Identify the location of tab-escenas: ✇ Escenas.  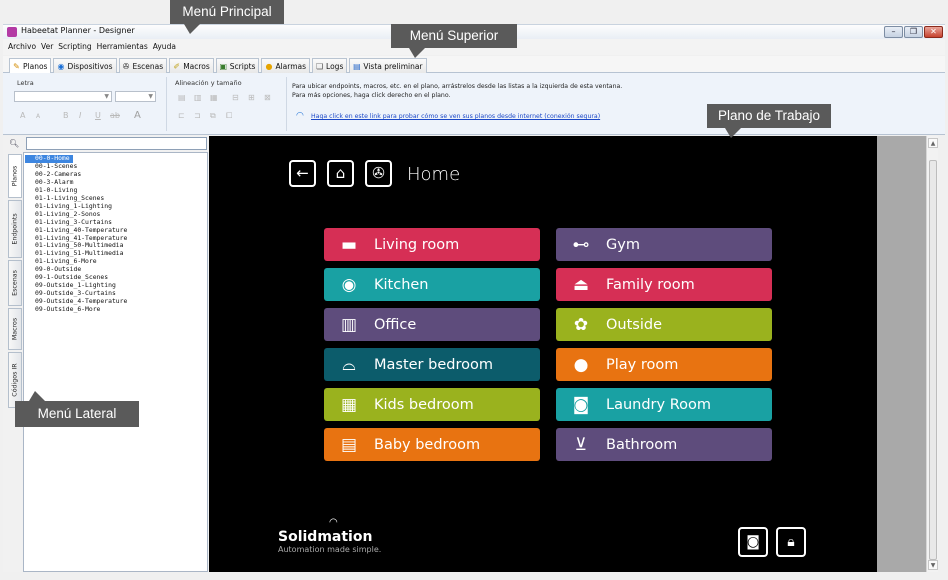
(143, 65).